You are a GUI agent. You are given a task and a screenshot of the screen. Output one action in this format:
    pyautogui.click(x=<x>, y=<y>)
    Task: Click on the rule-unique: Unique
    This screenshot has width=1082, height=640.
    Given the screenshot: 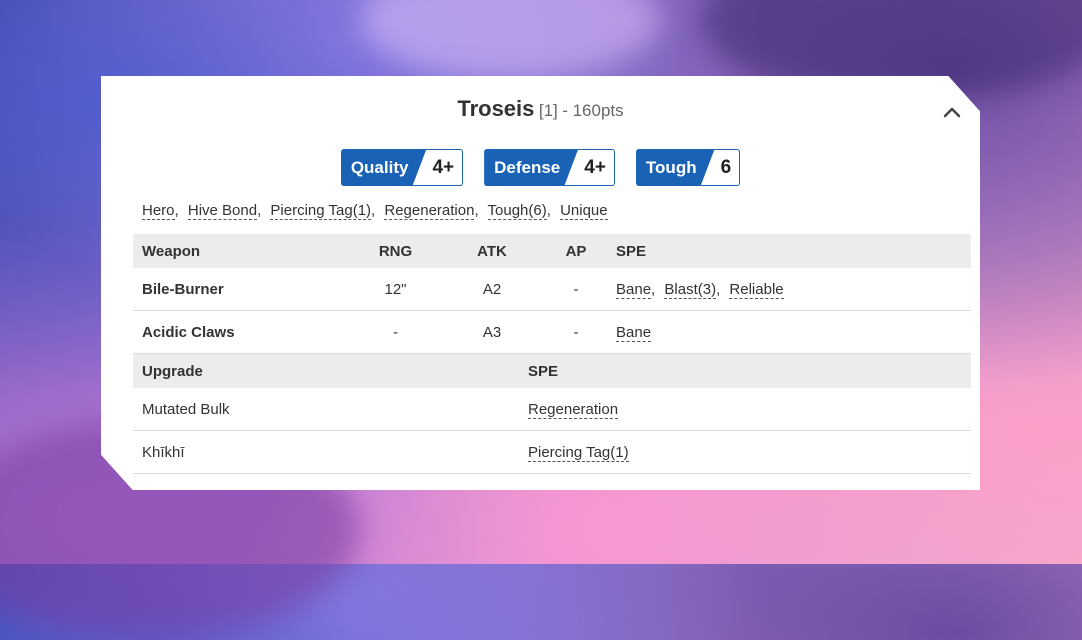 What is the action you would take?
    pyautogui.click(x=584, y=211)
    